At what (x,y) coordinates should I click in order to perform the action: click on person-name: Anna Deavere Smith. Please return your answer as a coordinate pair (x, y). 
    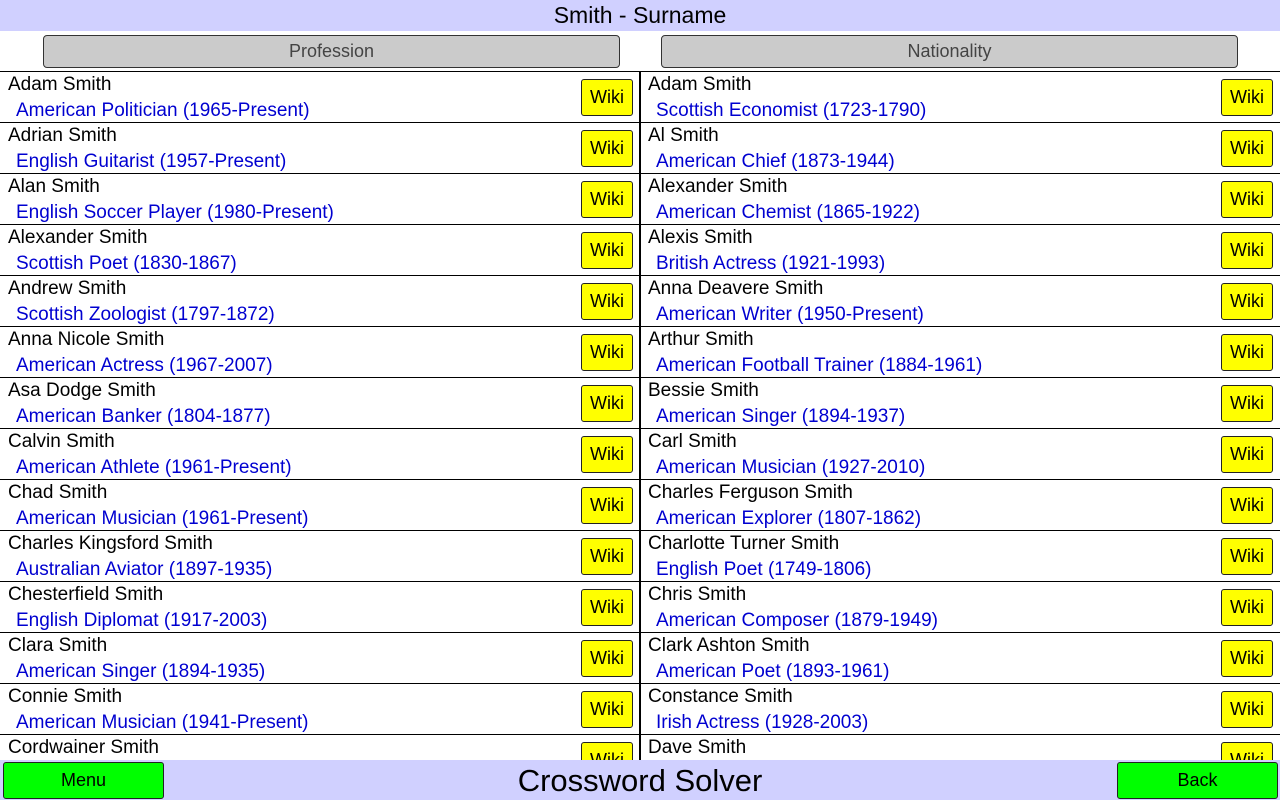
    Looking at the image, I should click on (736, 288).